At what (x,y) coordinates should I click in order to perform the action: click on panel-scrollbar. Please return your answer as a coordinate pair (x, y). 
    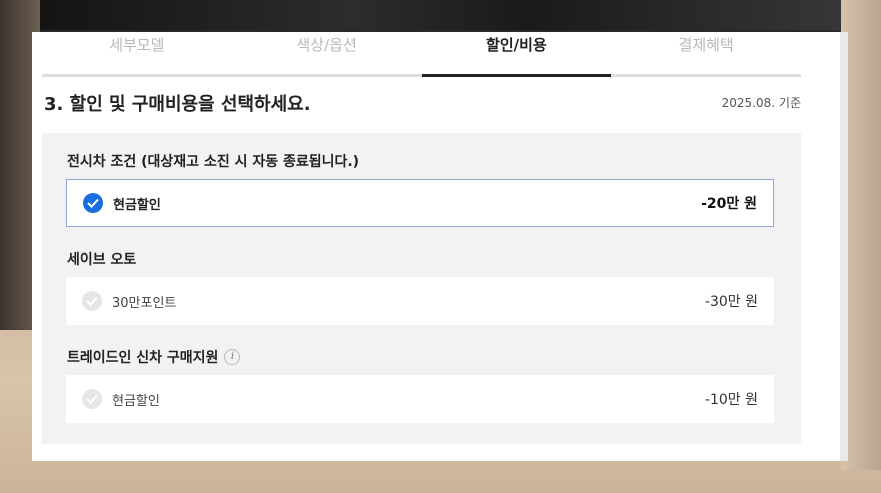
    Looking at the image, I should click on (844, 246).